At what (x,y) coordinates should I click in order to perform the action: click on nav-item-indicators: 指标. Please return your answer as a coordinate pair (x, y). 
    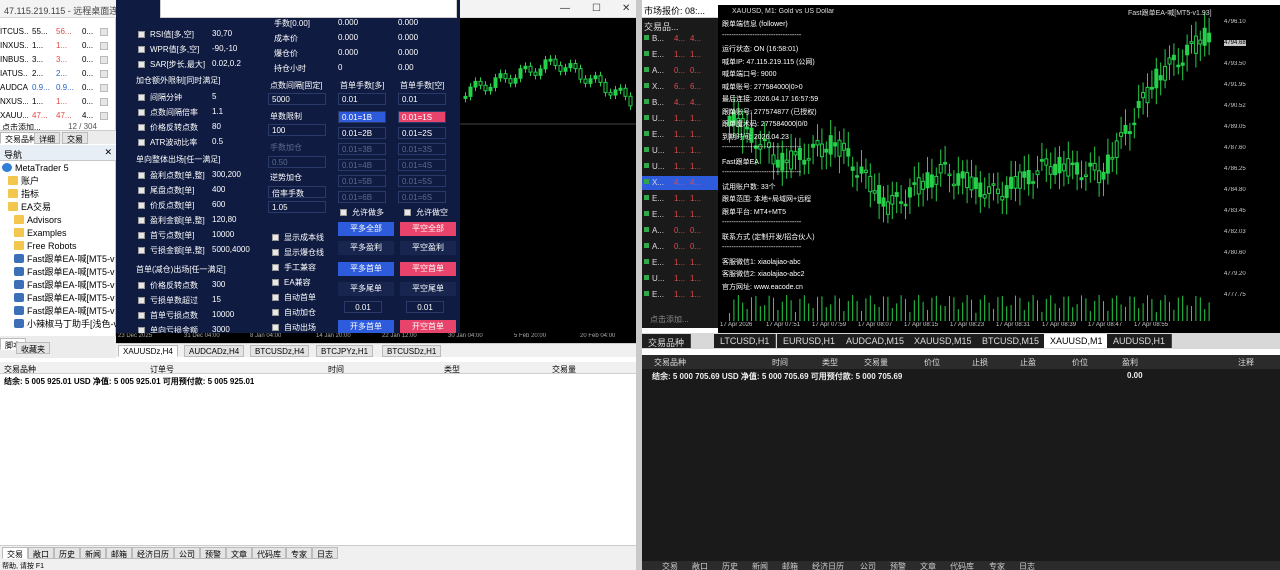
    Looking at the image, I should click on (23, 194).